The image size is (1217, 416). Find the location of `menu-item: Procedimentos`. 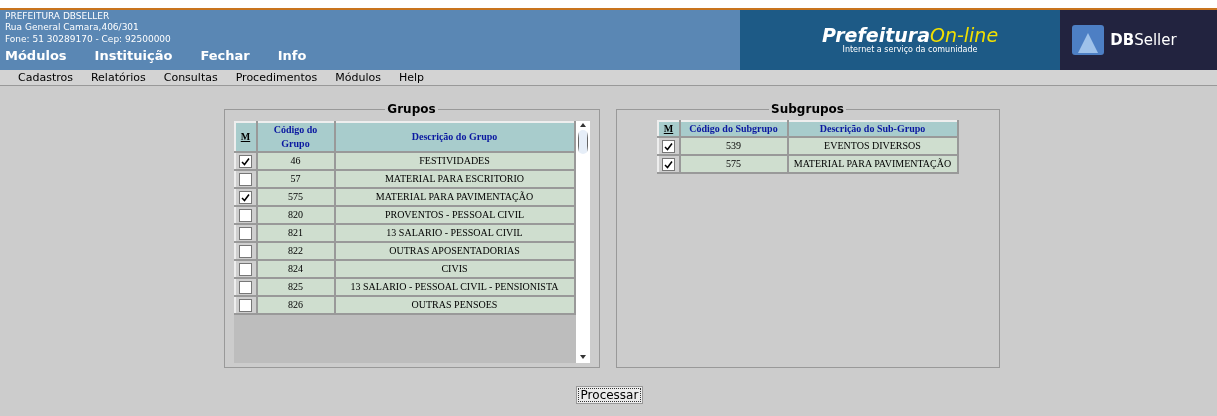

menu-item: Procedimentos is located at coordinates (276, 77).